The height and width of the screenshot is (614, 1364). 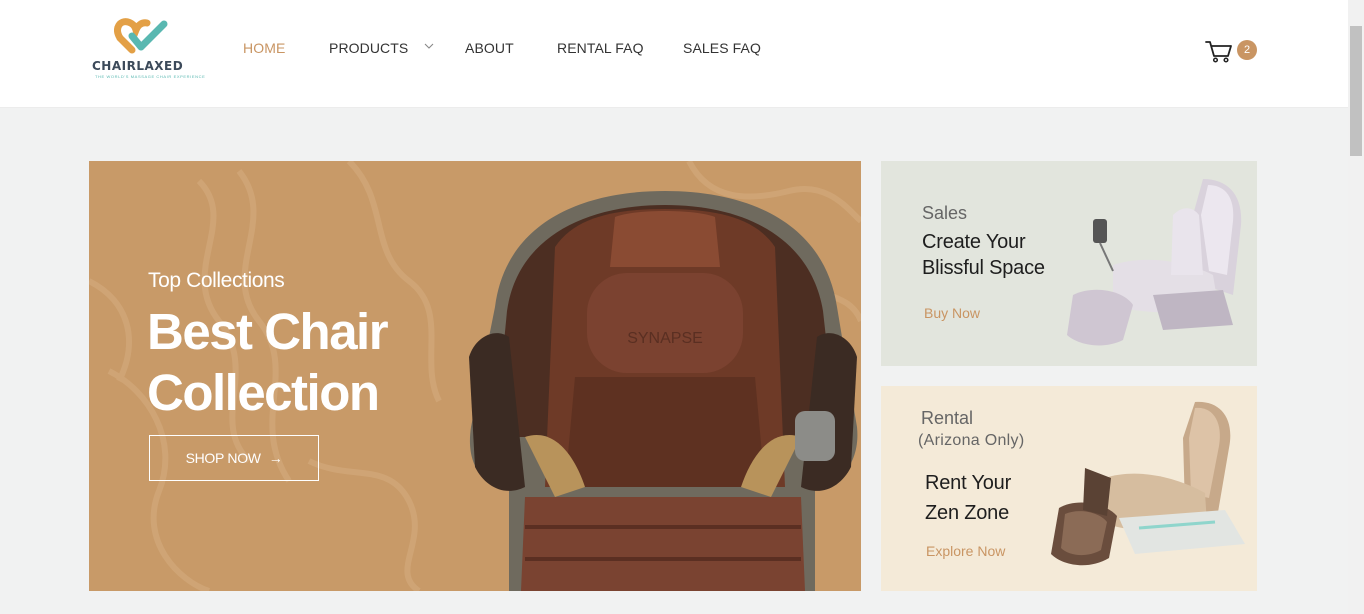 What do you see at coordinates (967, 513) in the screenshot?
I see `rental-headline-line2: Zen Zone` at bounding box center [967, 513].